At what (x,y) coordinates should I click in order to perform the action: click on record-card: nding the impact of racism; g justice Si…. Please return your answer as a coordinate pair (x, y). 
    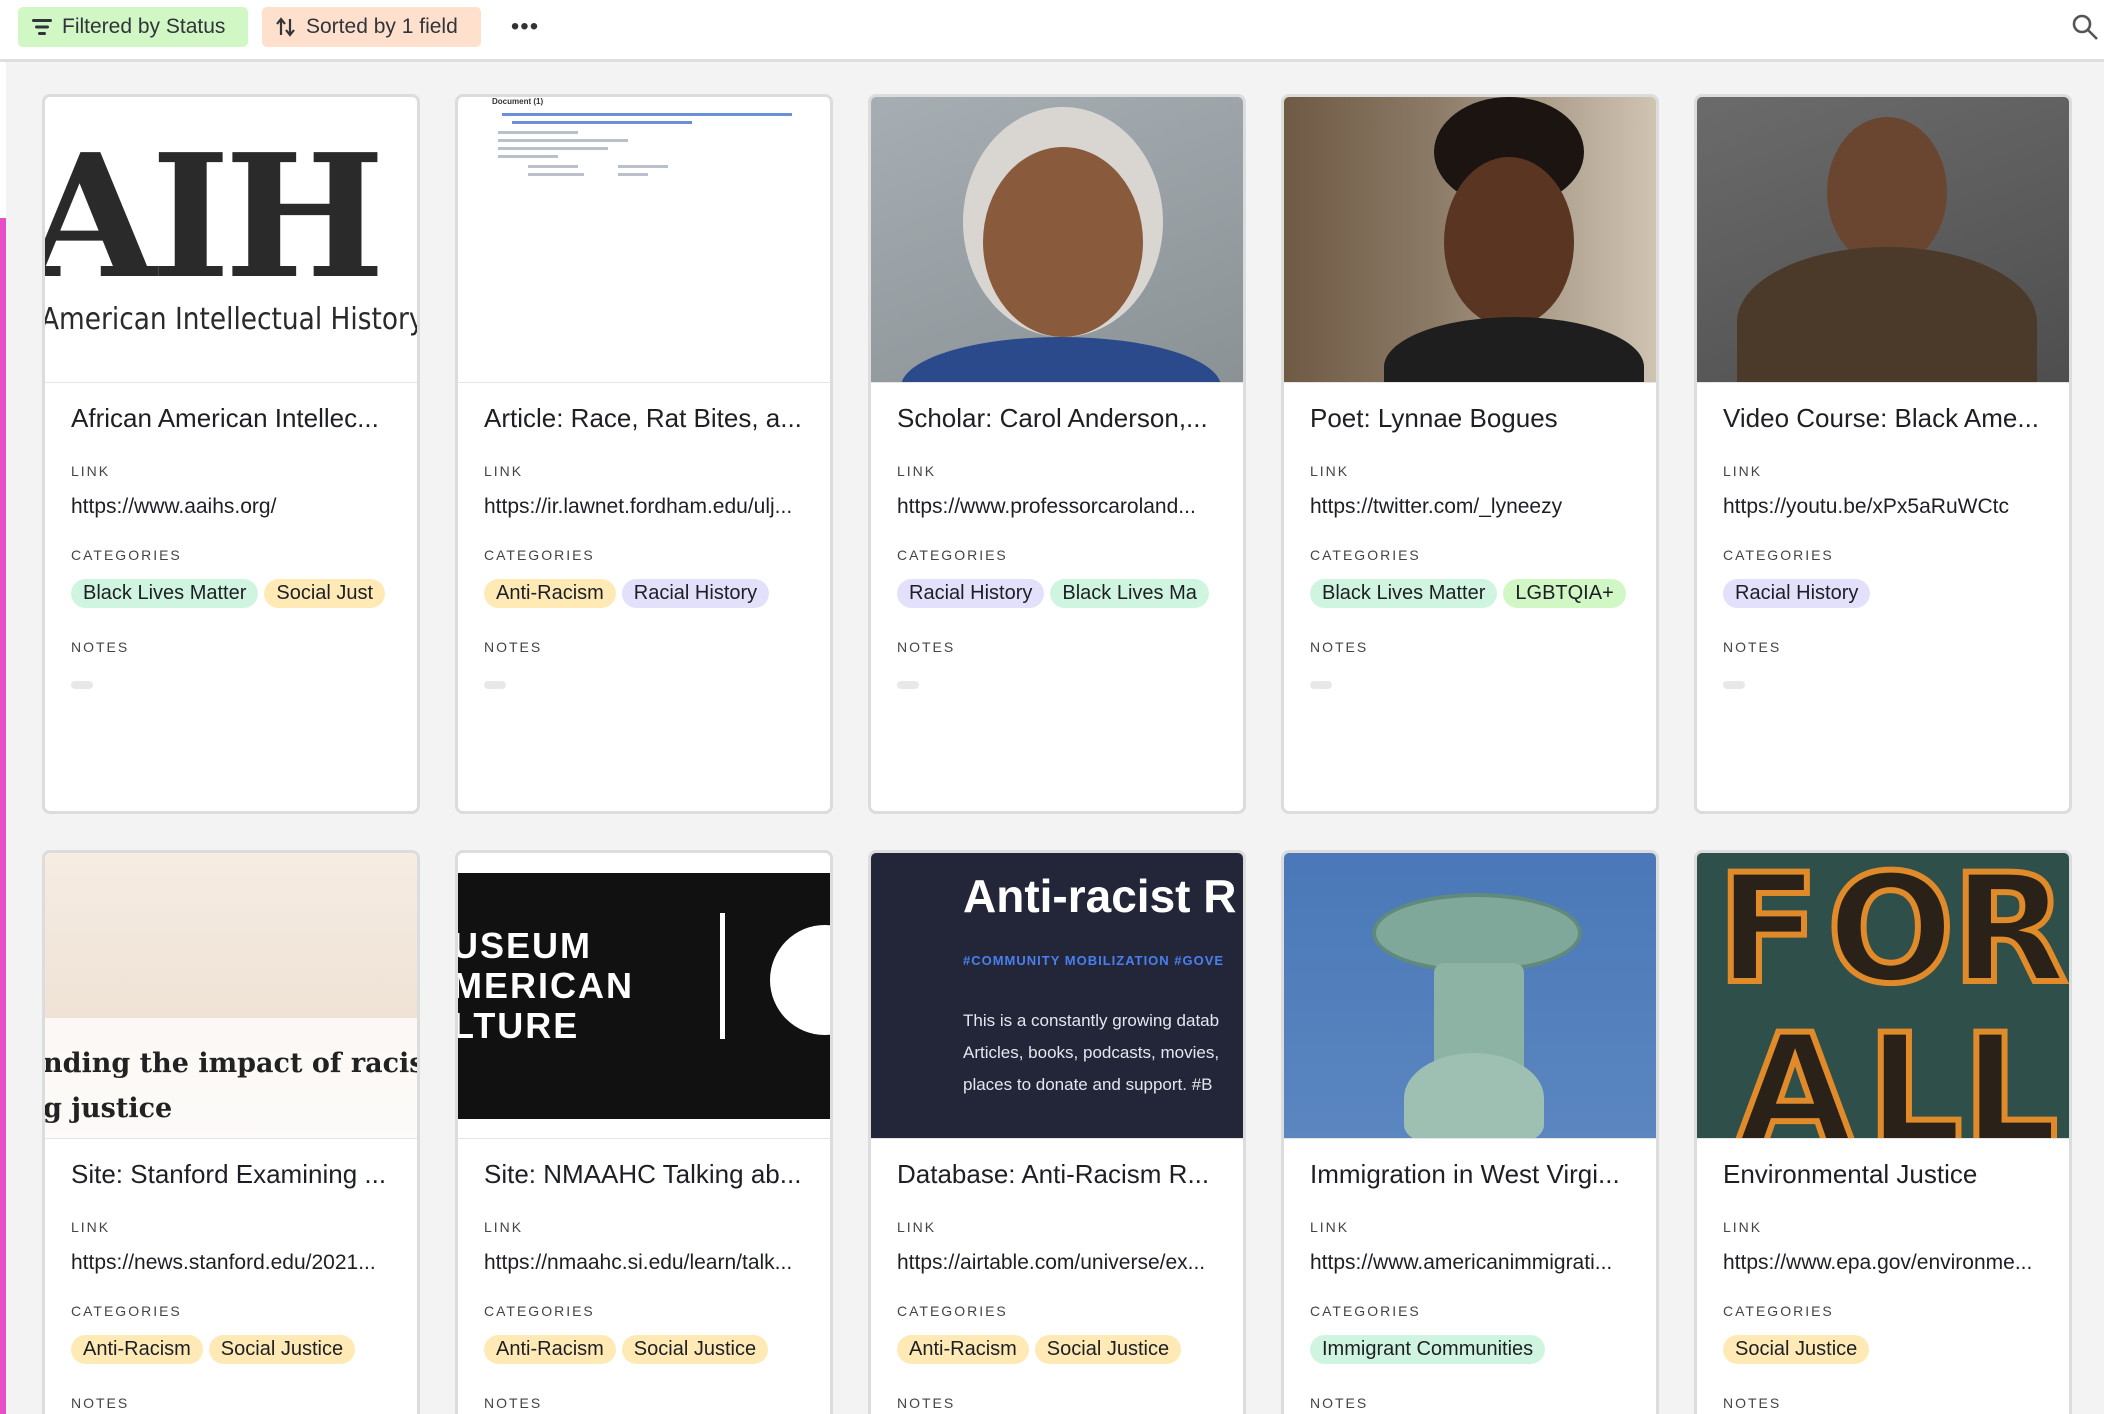
    Looking at the image, I should click on (231, 1132).